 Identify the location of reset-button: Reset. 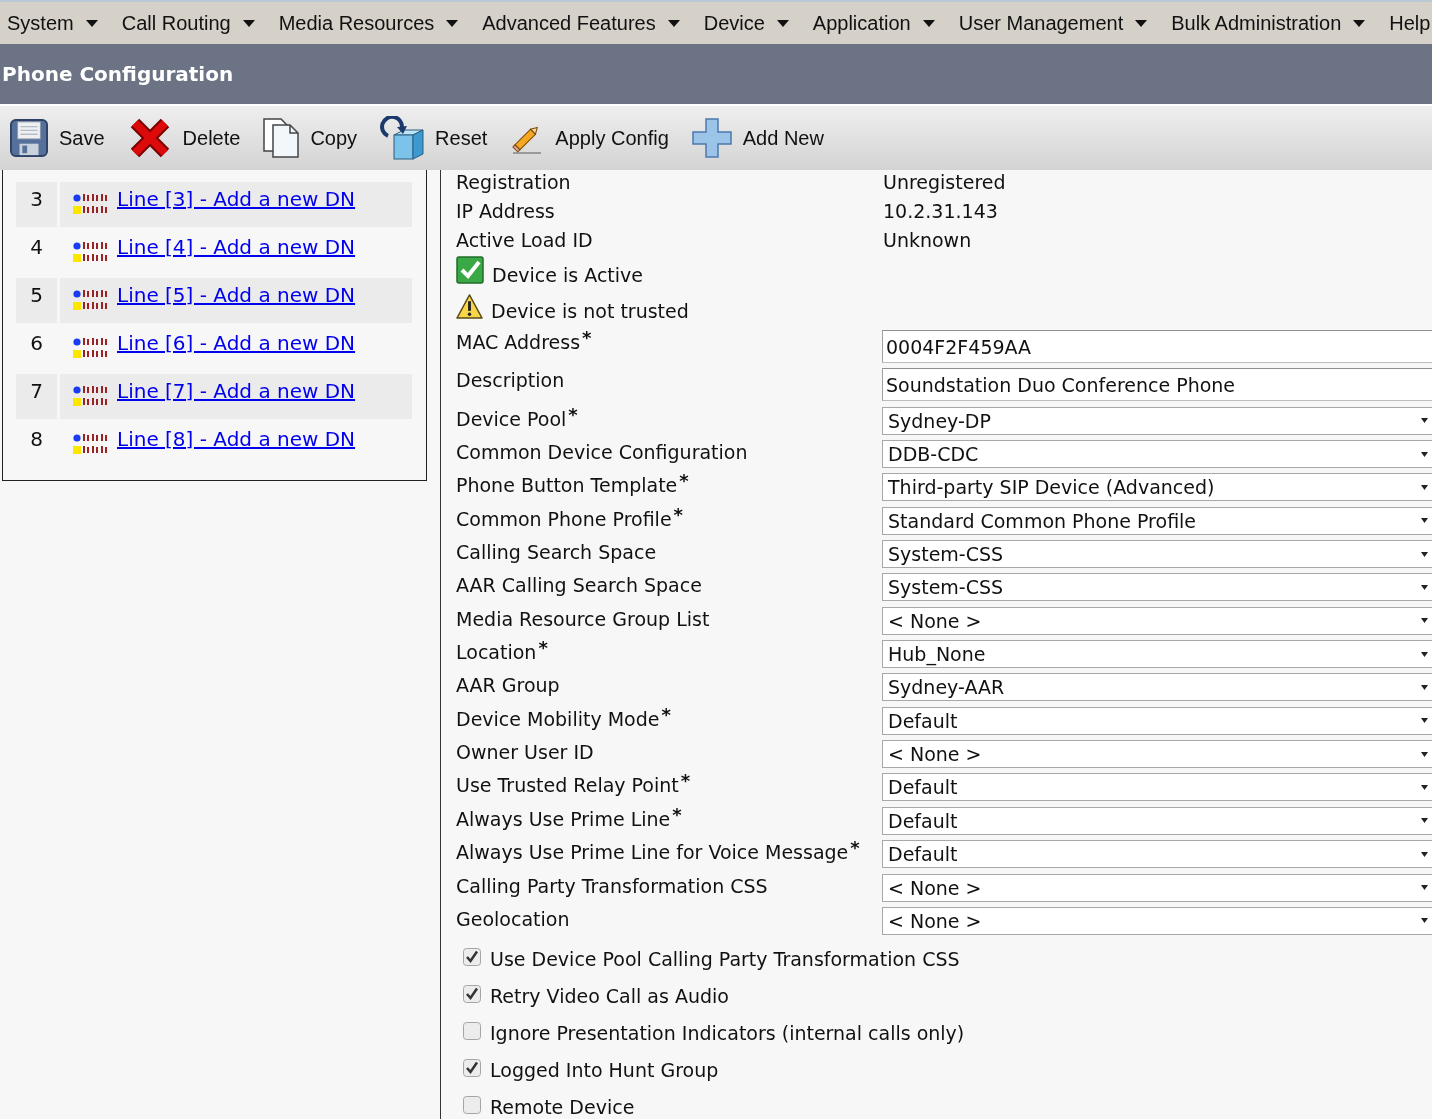
(434, 138).